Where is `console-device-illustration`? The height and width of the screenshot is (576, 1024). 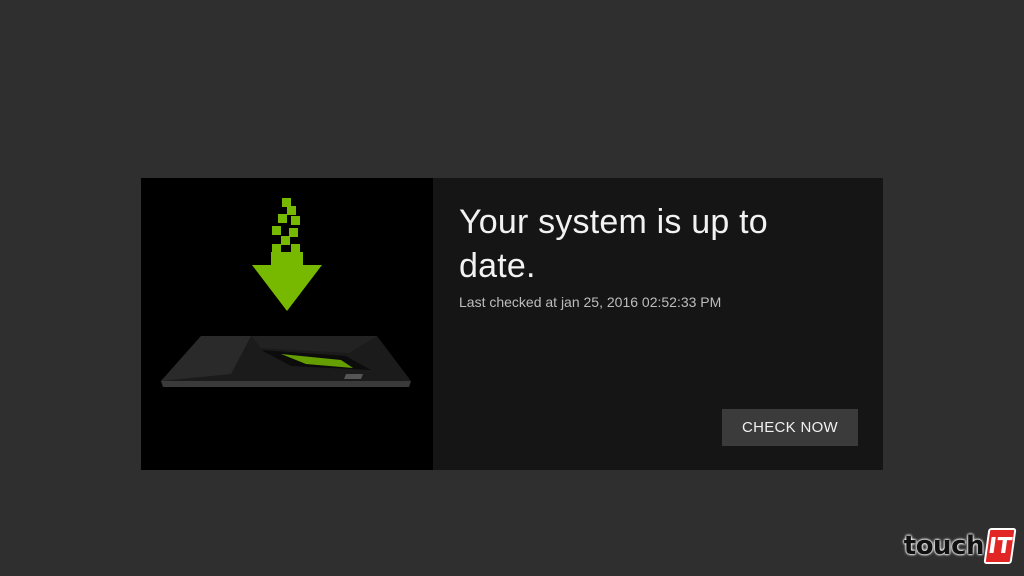
console-device-illustration is located at coordinates (286, 361).